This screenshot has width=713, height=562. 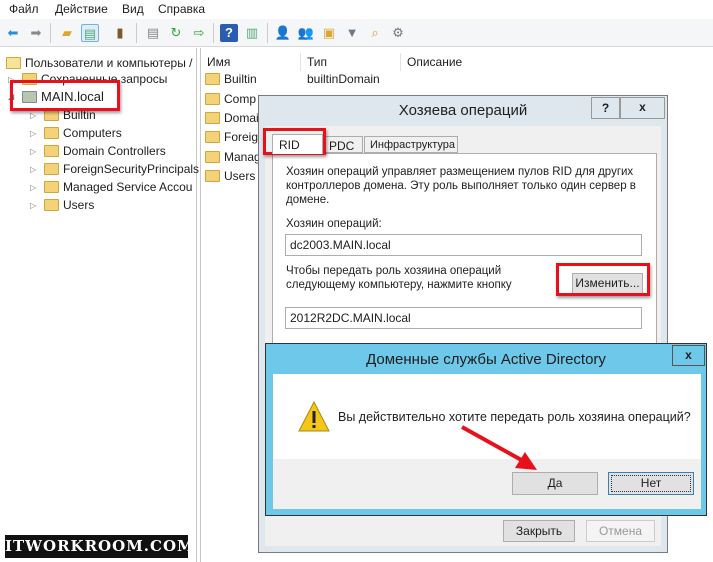 I want to click on red-arrow-annotation, so click(x=499, y=447).